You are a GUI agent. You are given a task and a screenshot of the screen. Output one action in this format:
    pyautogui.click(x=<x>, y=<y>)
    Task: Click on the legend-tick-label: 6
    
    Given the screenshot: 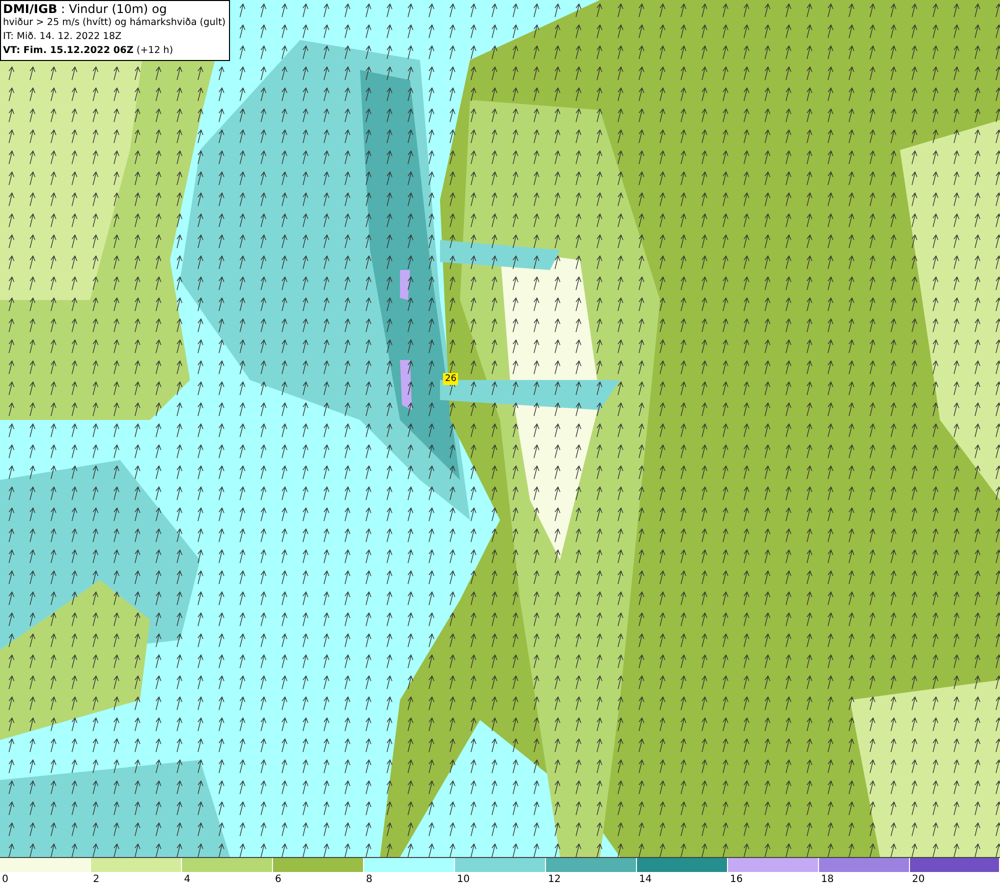 What is the action you would take?
    pyautogui.click(x=278, y=879)
    